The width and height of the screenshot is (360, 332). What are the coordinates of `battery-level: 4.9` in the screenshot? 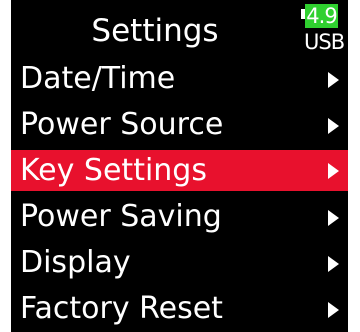 It's located at (321, 16).